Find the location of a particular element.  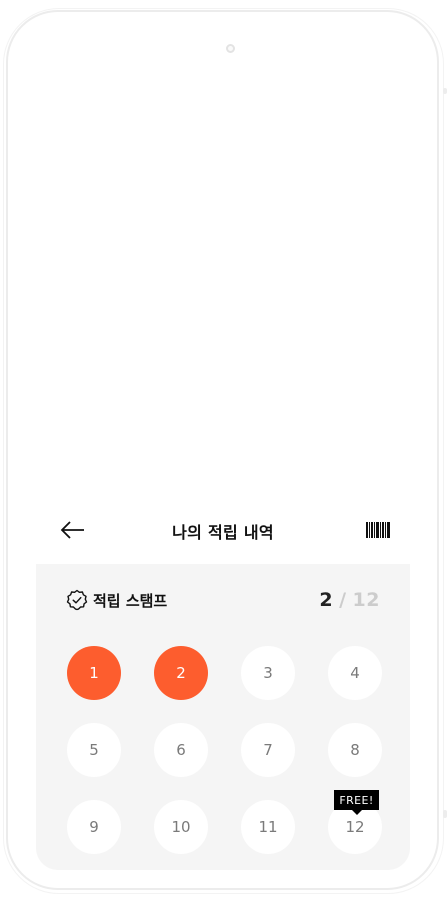

stamp-label-text: 적립 스탬프 is located at coordinates (130, 600).